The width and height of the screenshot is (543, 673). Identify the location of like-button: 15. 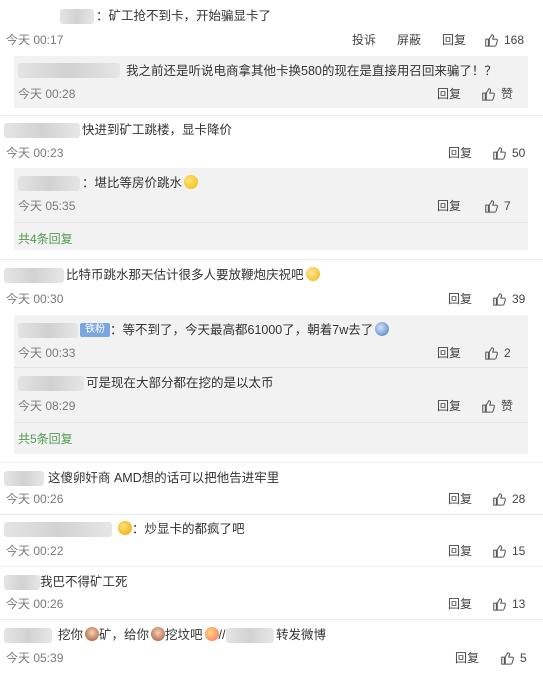
(508, 551).